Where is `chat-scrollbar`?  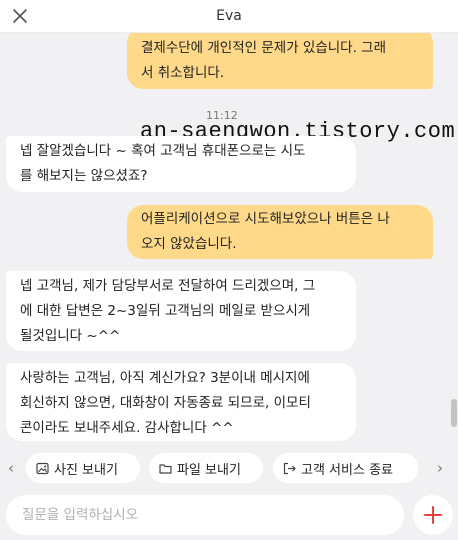
chat-scrollbar is located at coordinates (453, 239).